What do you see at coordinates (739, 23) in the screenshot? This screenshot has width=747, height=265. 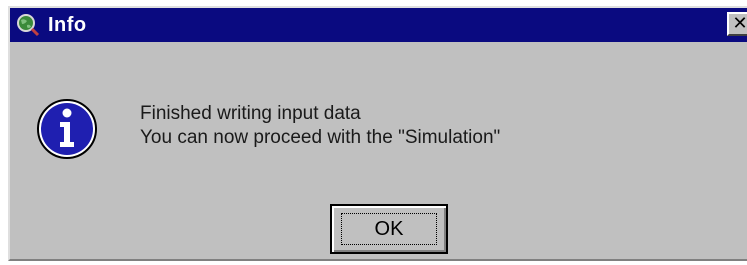 I see `close-icon: ✕` at bounding box center [739, 23].